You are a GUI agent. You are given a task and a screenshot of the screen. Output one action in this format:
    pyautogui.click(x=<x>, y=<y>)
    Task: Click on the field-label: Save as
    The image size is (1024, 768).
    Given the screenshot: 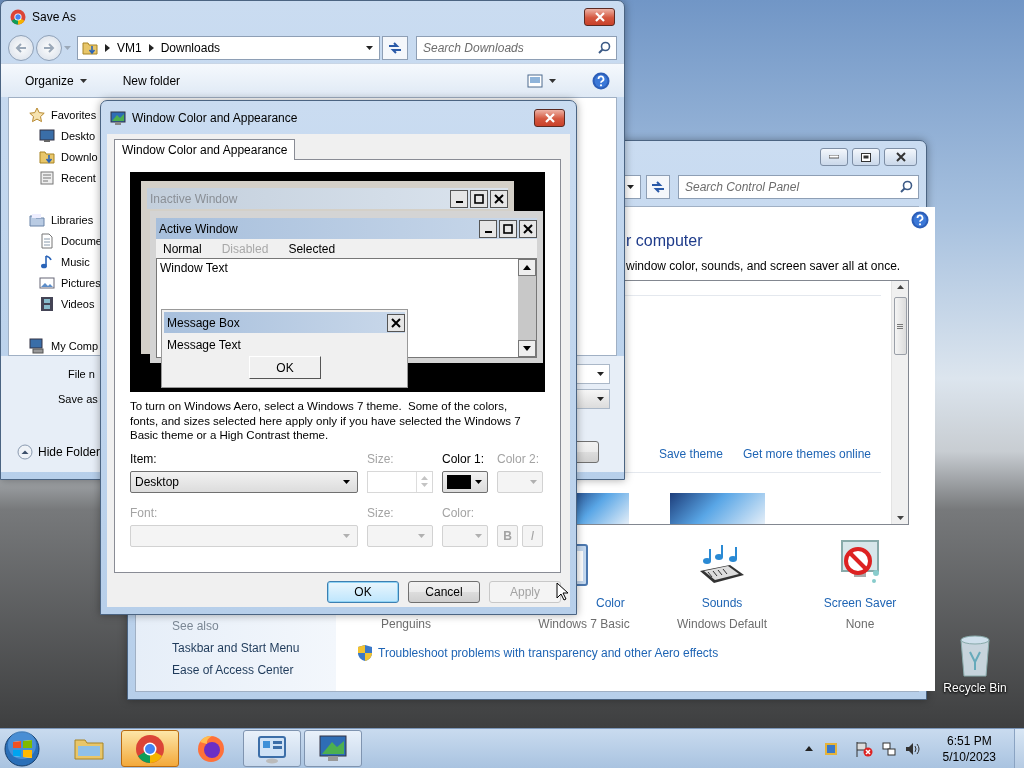 What is the action you would take?
    pyautogui.click(x=78, y=399)
    